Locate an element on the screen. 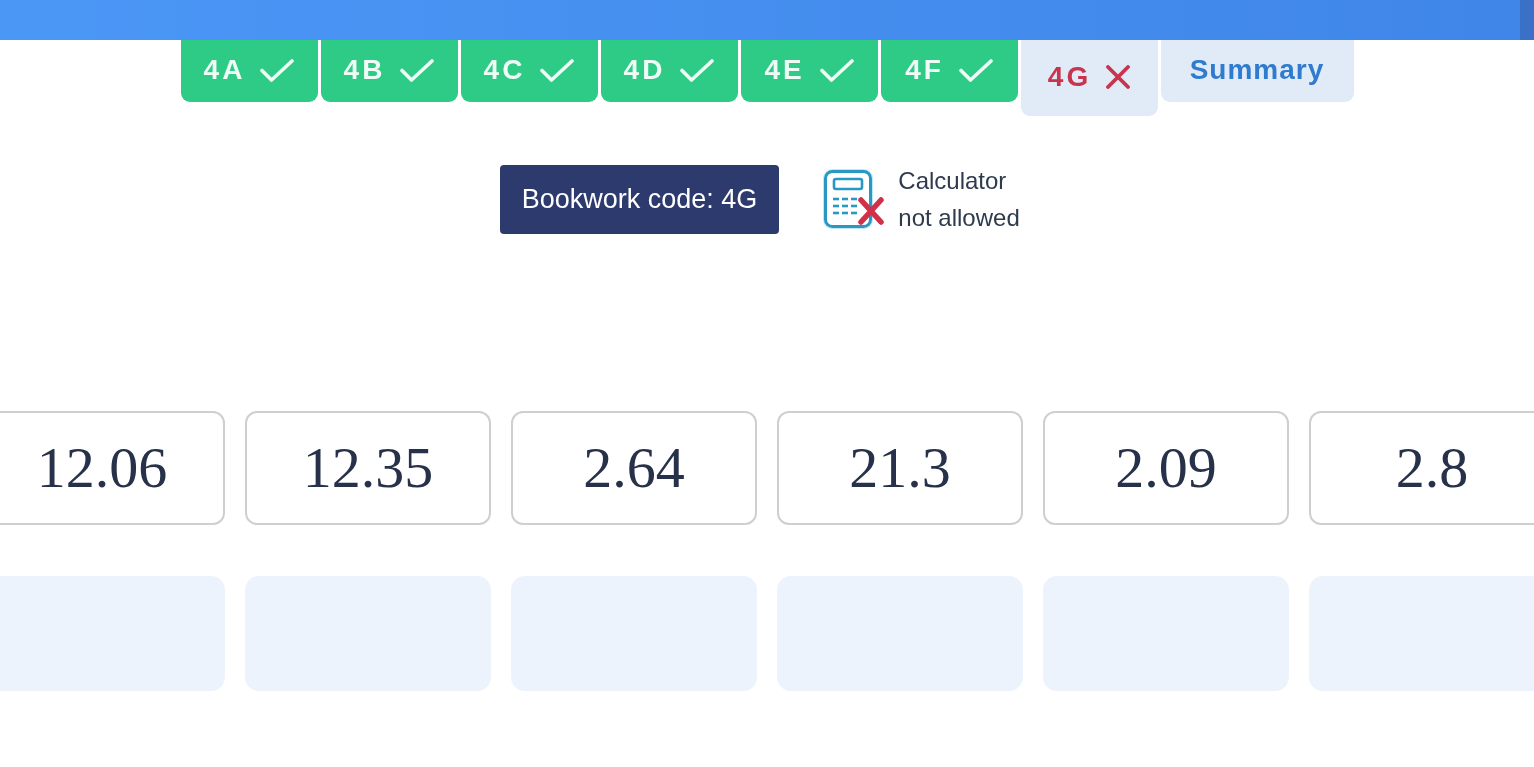 The image size is (1534, 767). answer-card: 2.09 is located at coordinates (1166, 468).